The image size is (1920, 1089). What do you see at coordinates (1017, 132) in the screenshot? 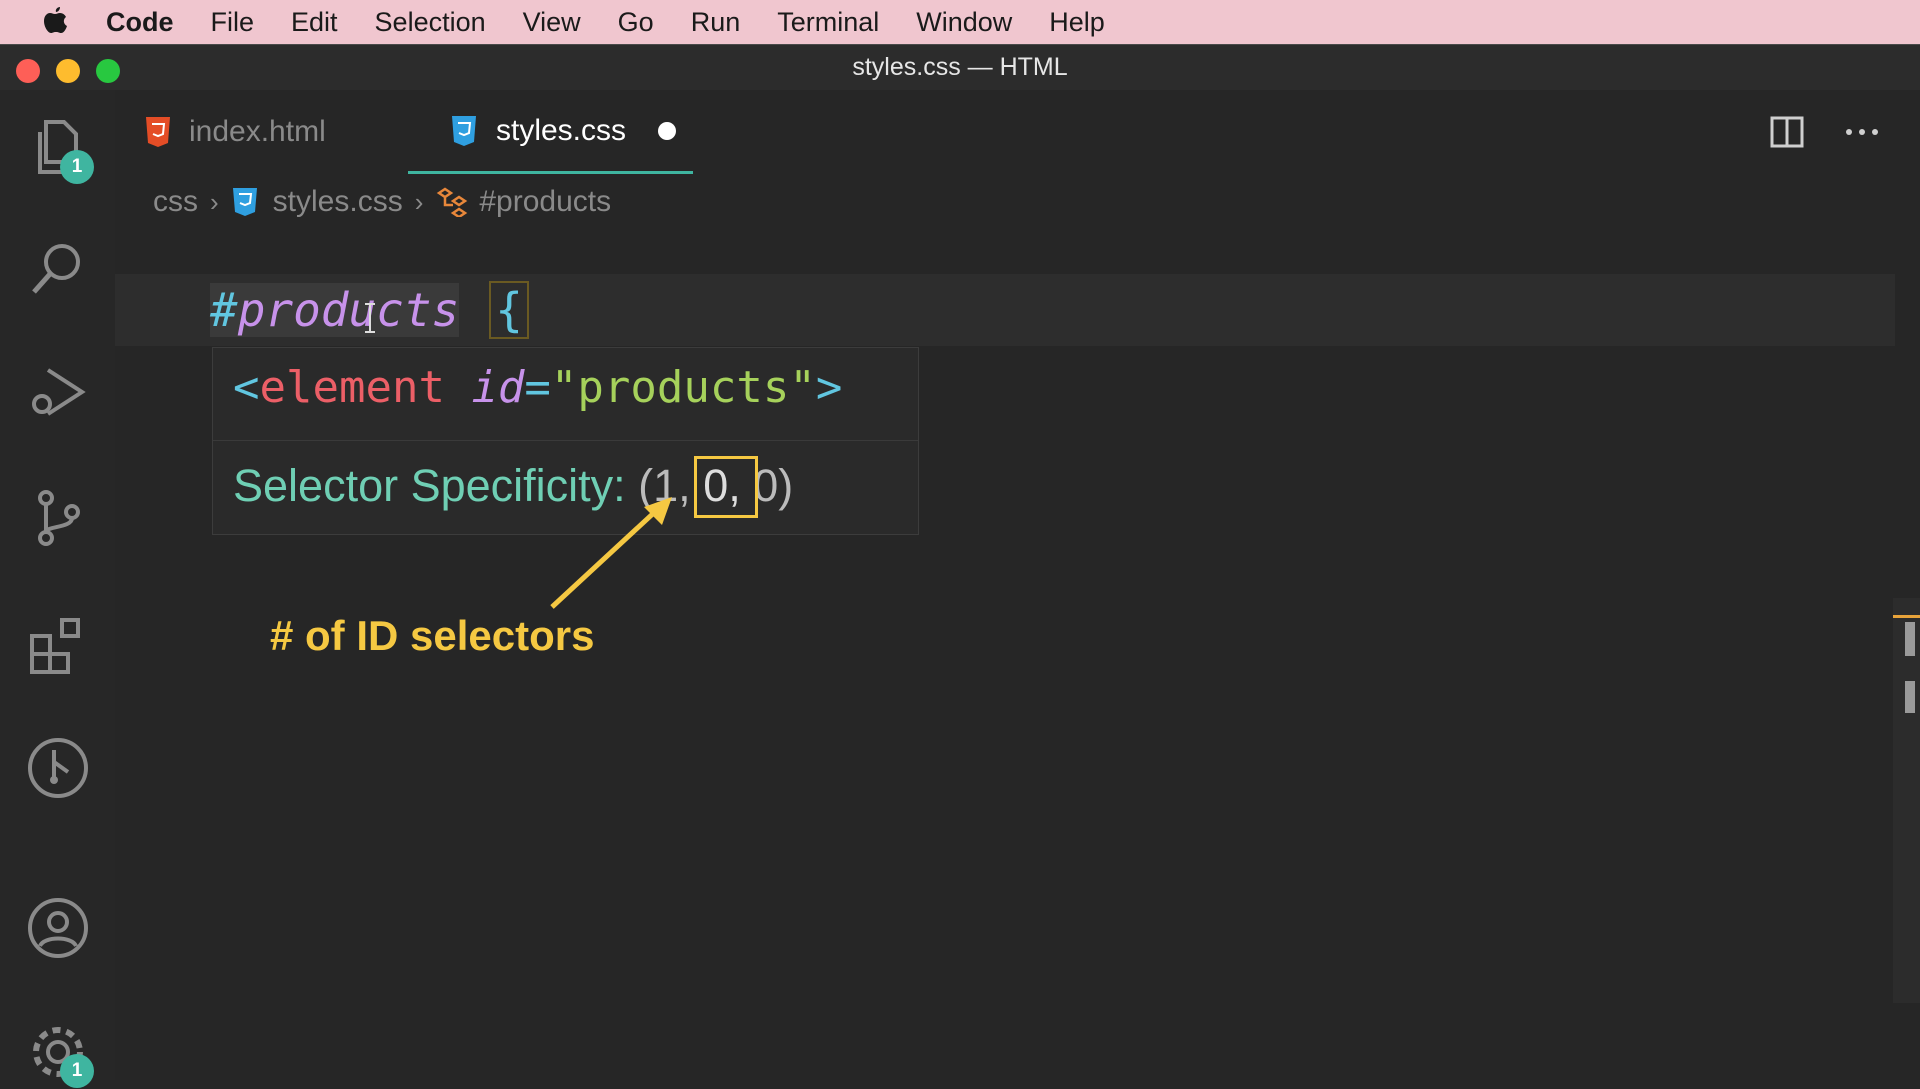
I see `tab-bar: index.html styles.css` at bounding box center [1017, 132].